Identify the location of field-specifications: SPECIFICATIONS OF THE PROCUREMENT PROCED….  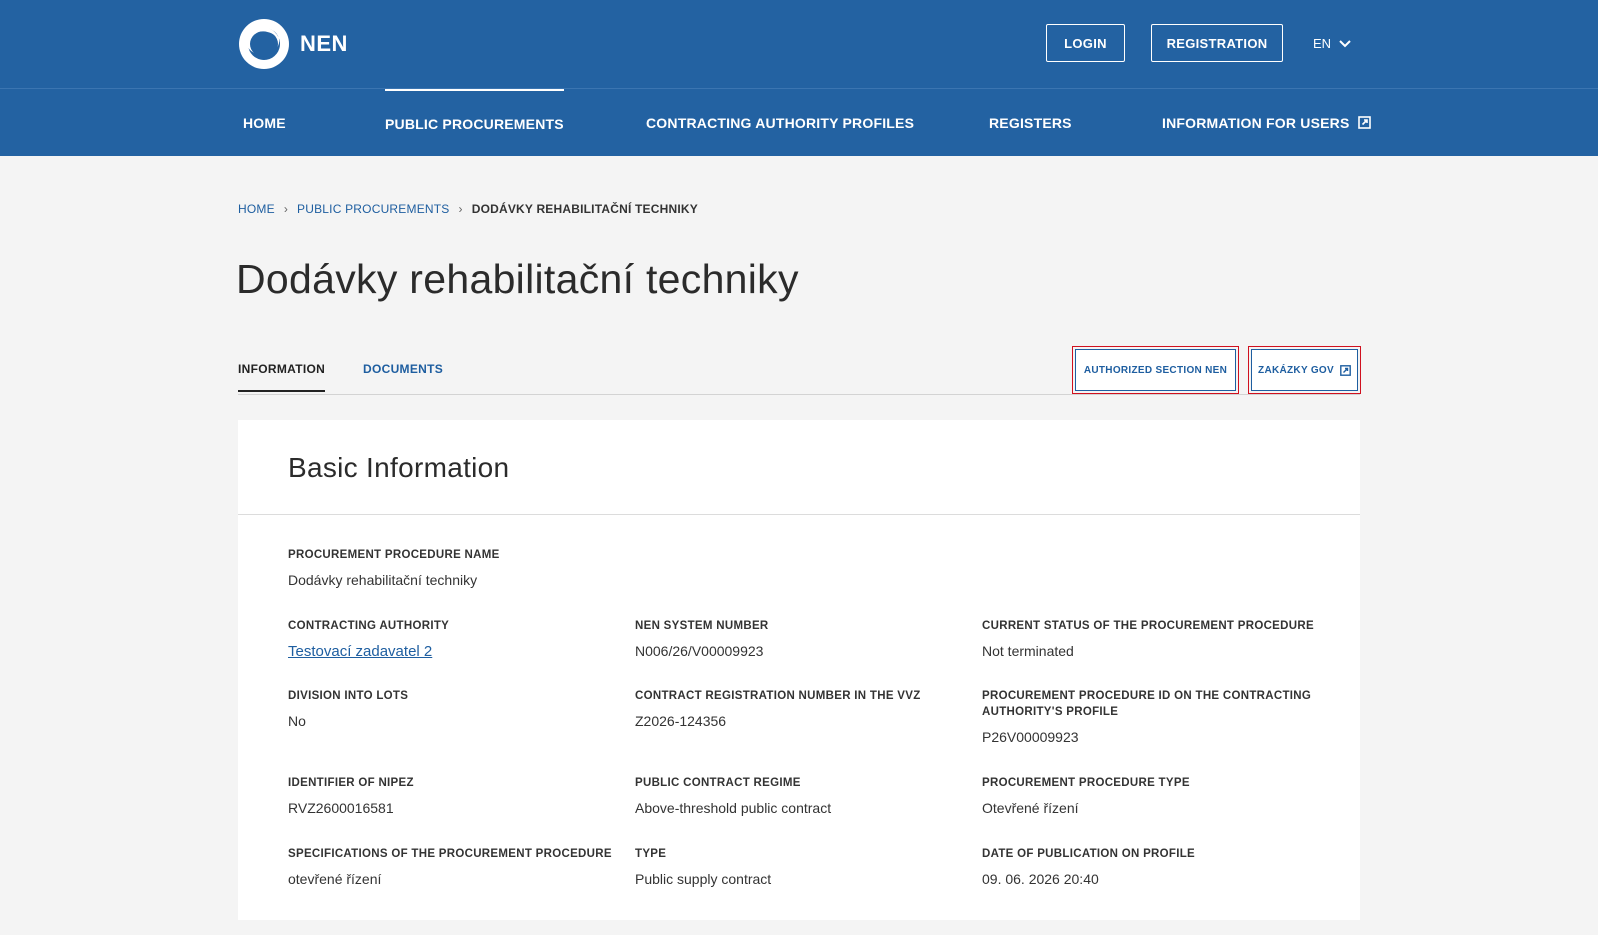
(453, 866).